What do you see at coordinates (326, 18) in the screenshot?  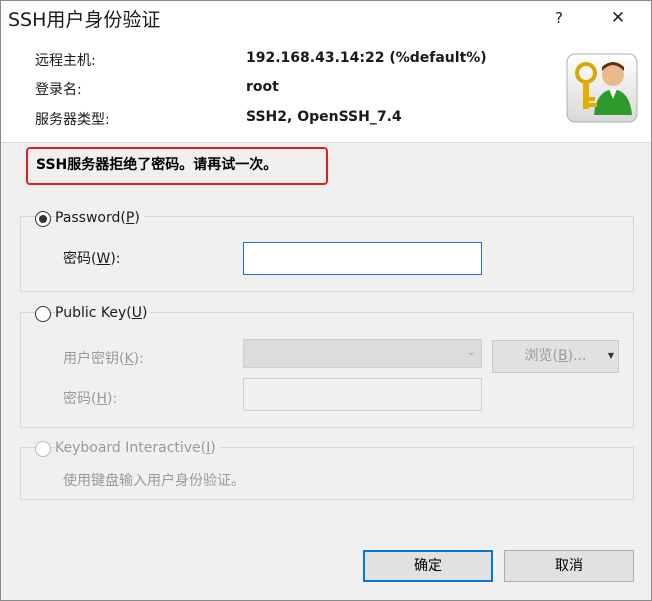 I see `title-bar: SSH用户身份验证 ? ✕` at bounding box center [326, 18].